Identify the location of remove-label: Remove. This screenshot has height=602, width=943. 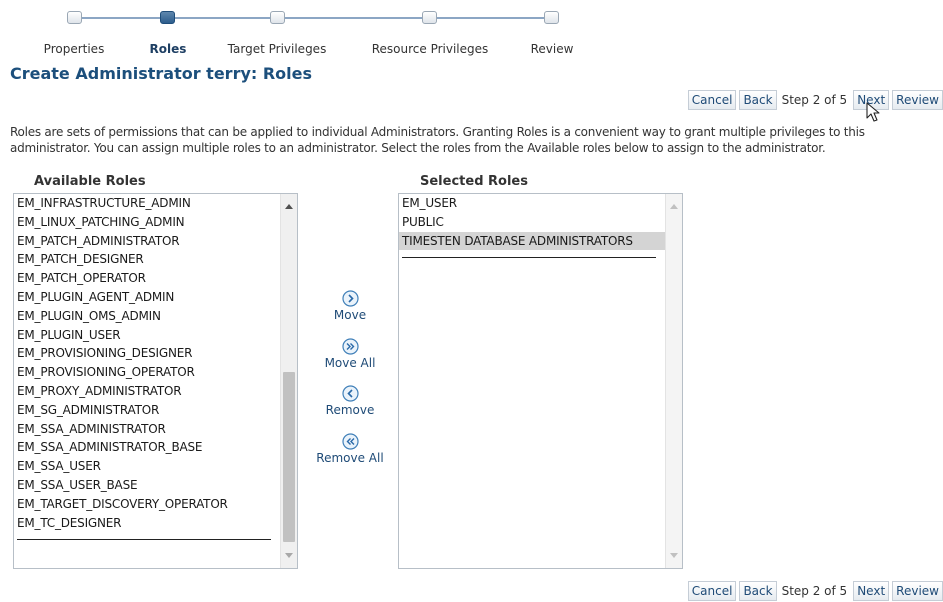
(350, 410).